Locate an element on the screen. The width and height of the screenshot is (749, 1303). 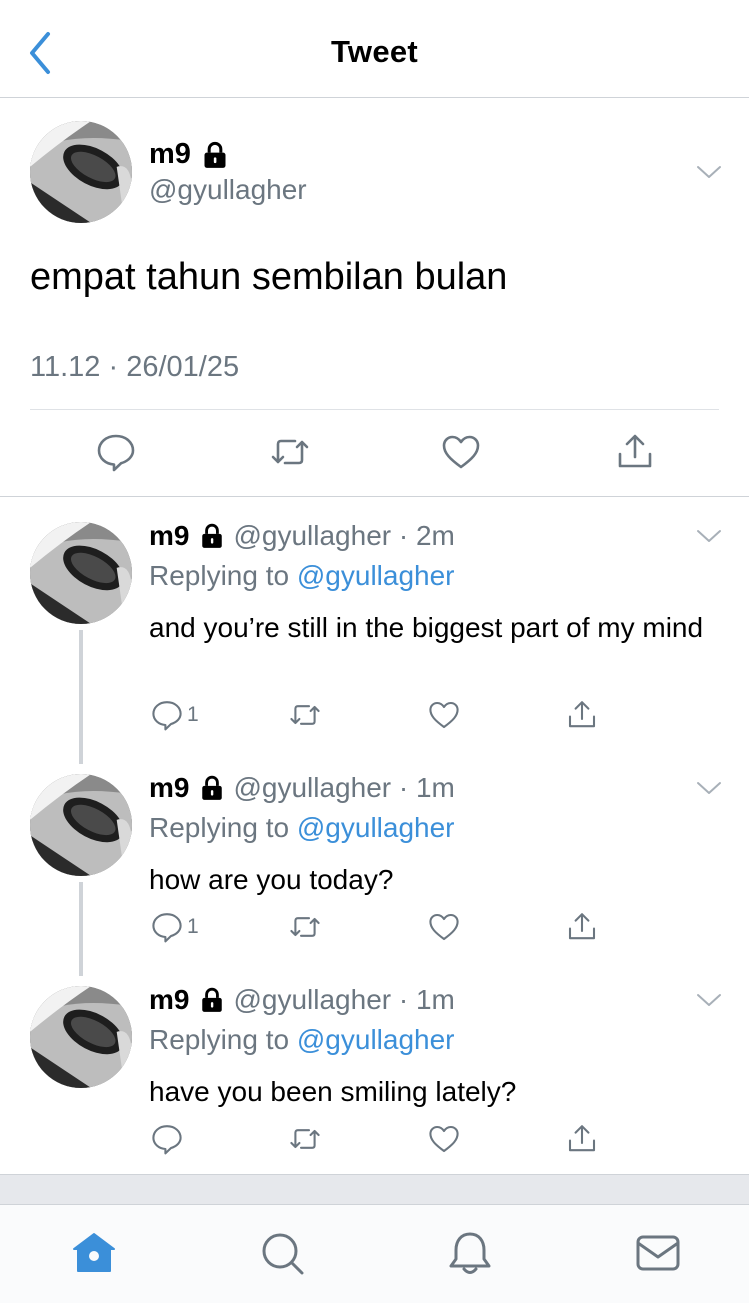
handle-and-time: @gyullagher · 2m is located at coordinates (344, 535).